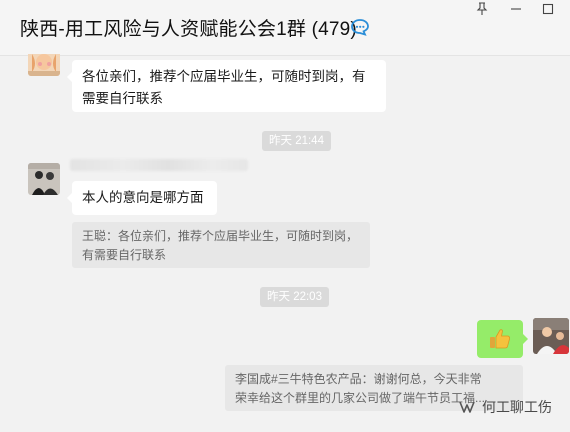 This screenshot has height=432, width=570. What do you see at coordinates (294, 297) in the screenshot?
I see `time-divider: 昨天 22:03` at bounding box center [294, 297].